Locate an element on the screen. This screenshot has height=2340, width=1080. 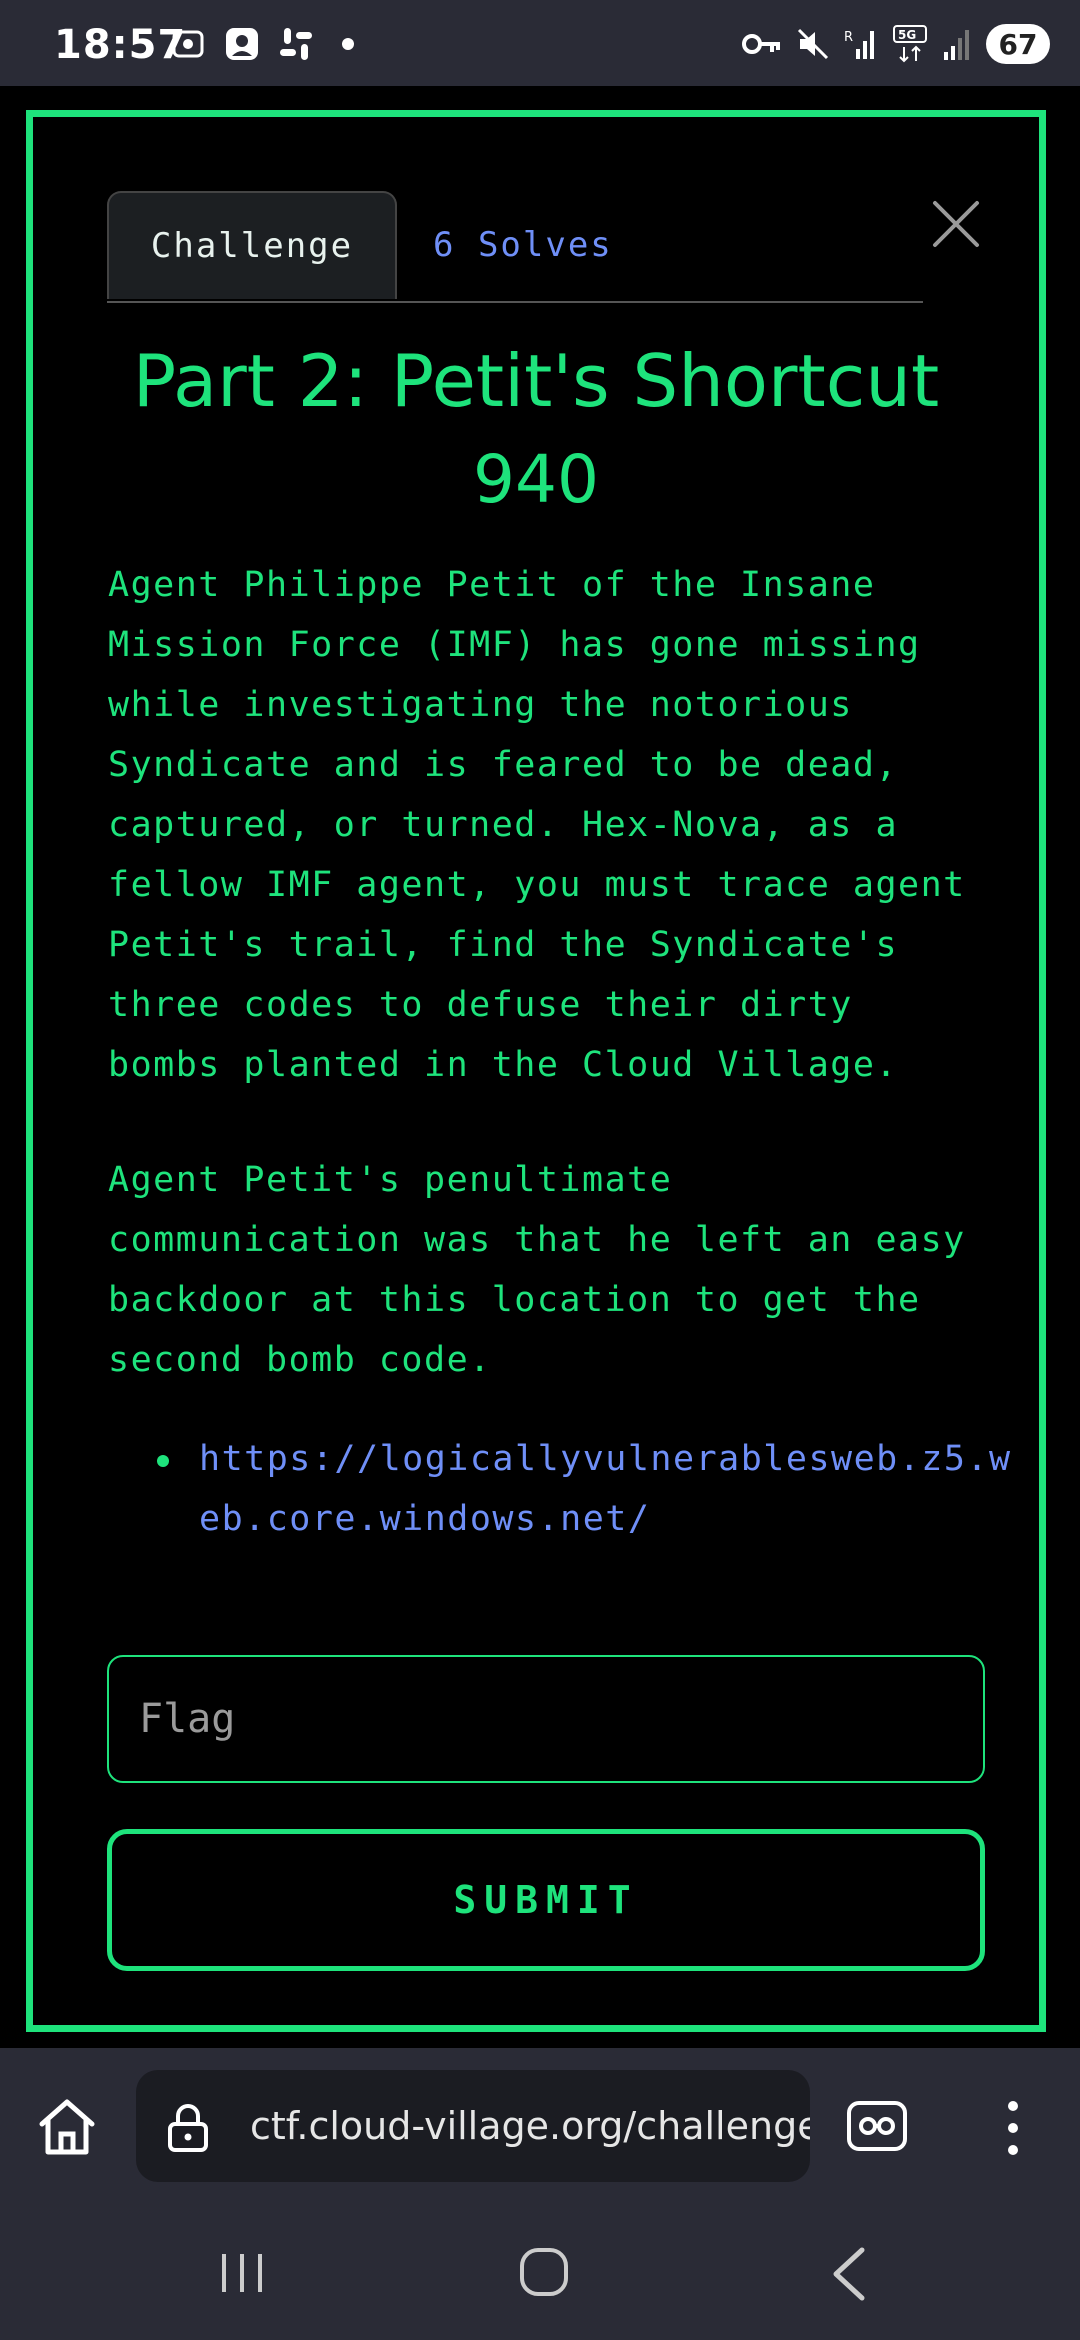
signal-r-icon: R is located at coordinates (859, 44).